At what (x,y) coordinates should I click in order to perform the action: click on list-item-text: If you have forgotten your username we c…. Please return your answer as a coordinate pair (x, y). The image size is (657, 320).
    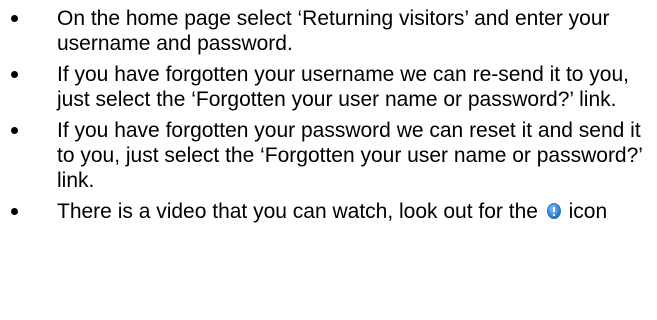
    Looking at the image, I should click on (343, 87).